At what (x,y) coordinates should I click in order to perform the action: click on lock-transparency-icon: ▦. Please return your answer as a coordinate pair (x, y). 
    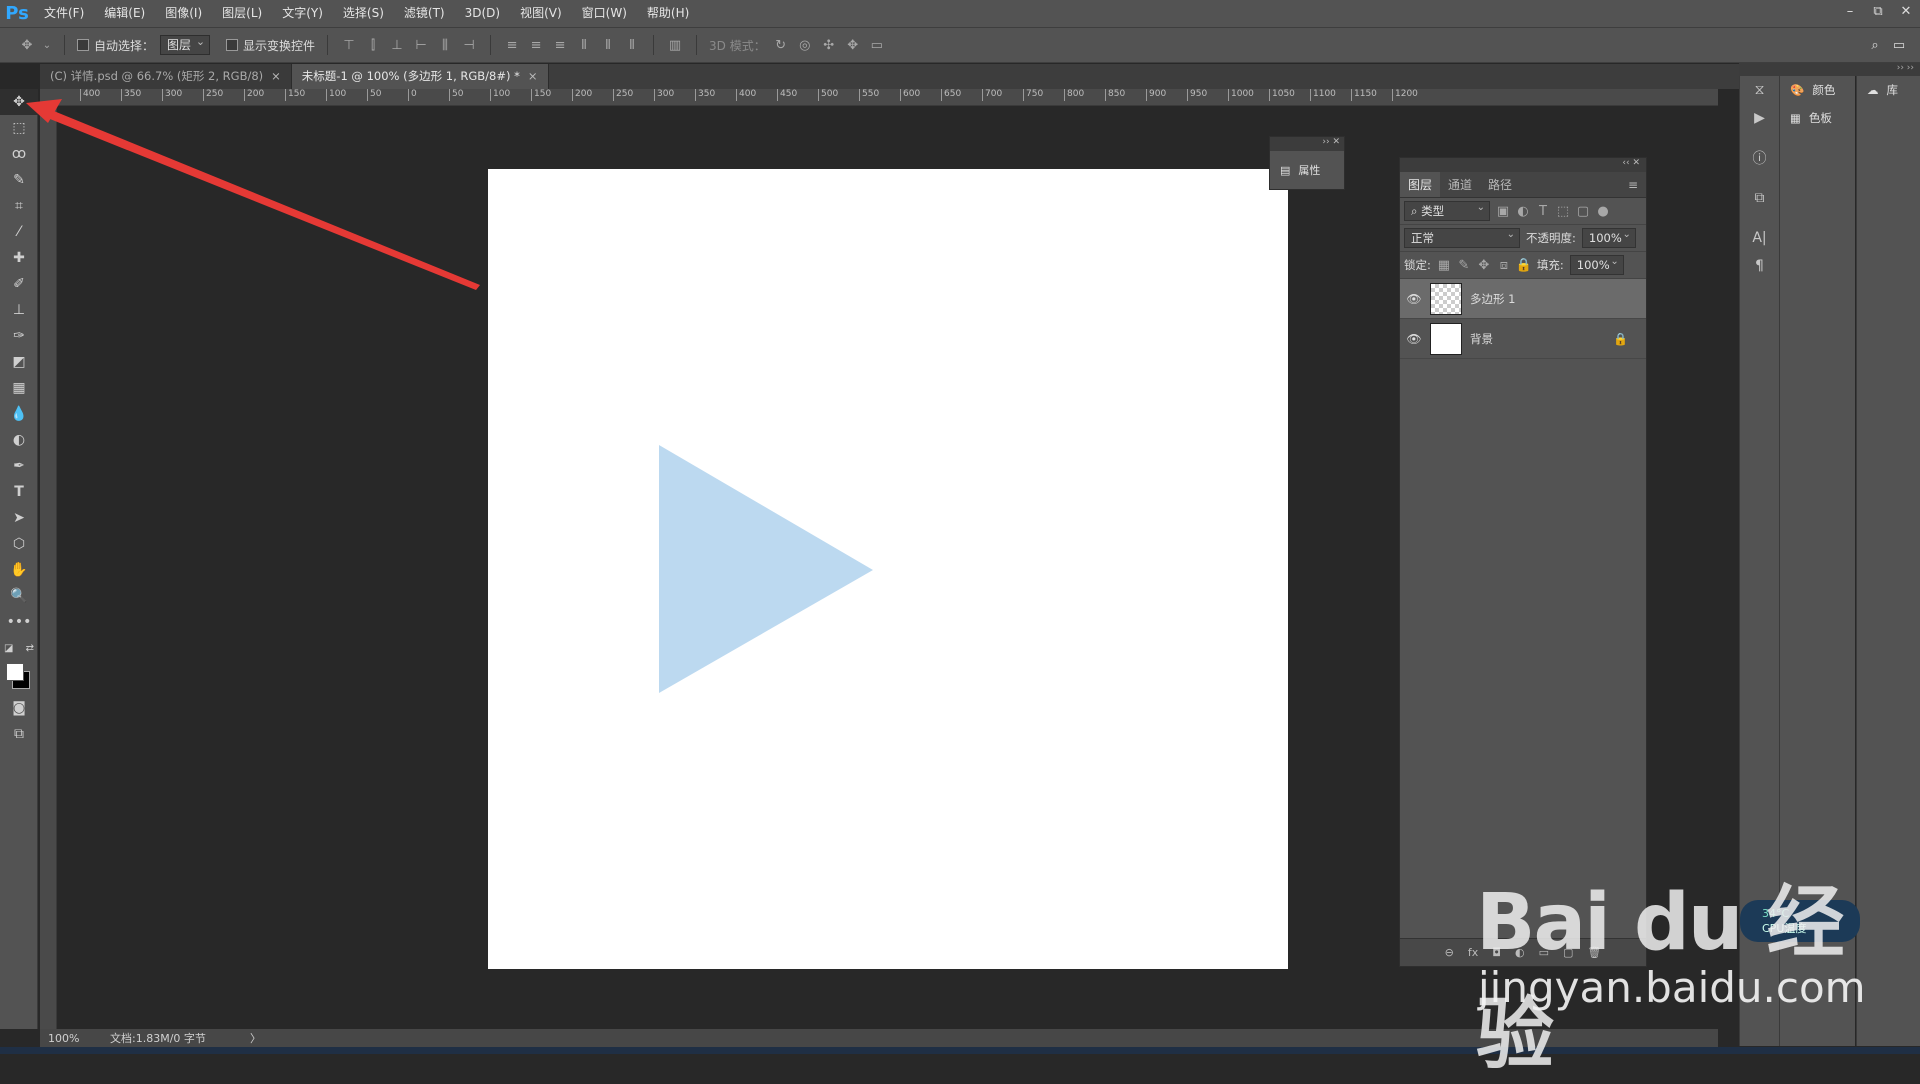
    Looking at the image, I should click on (1444, 265).